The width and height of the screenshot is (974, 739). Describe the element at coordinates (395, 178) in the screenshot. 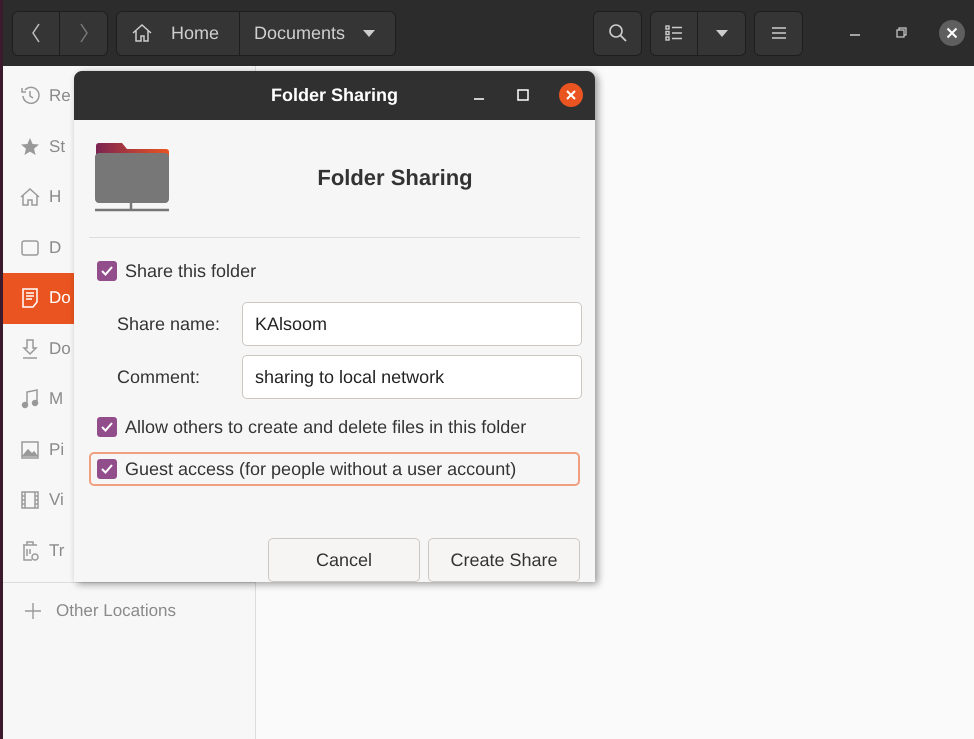

I see `dialog-heading: Folder Sharing` at that location.